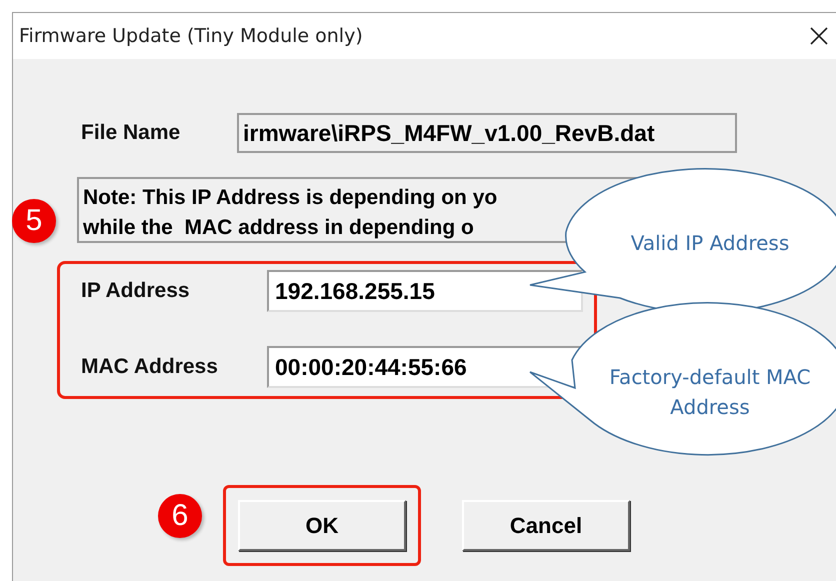 This screenshot has height=581, width=836. Describe the element at coordinates (136, 291) in the screenshot. I see `field-label: IP Address` at that location.